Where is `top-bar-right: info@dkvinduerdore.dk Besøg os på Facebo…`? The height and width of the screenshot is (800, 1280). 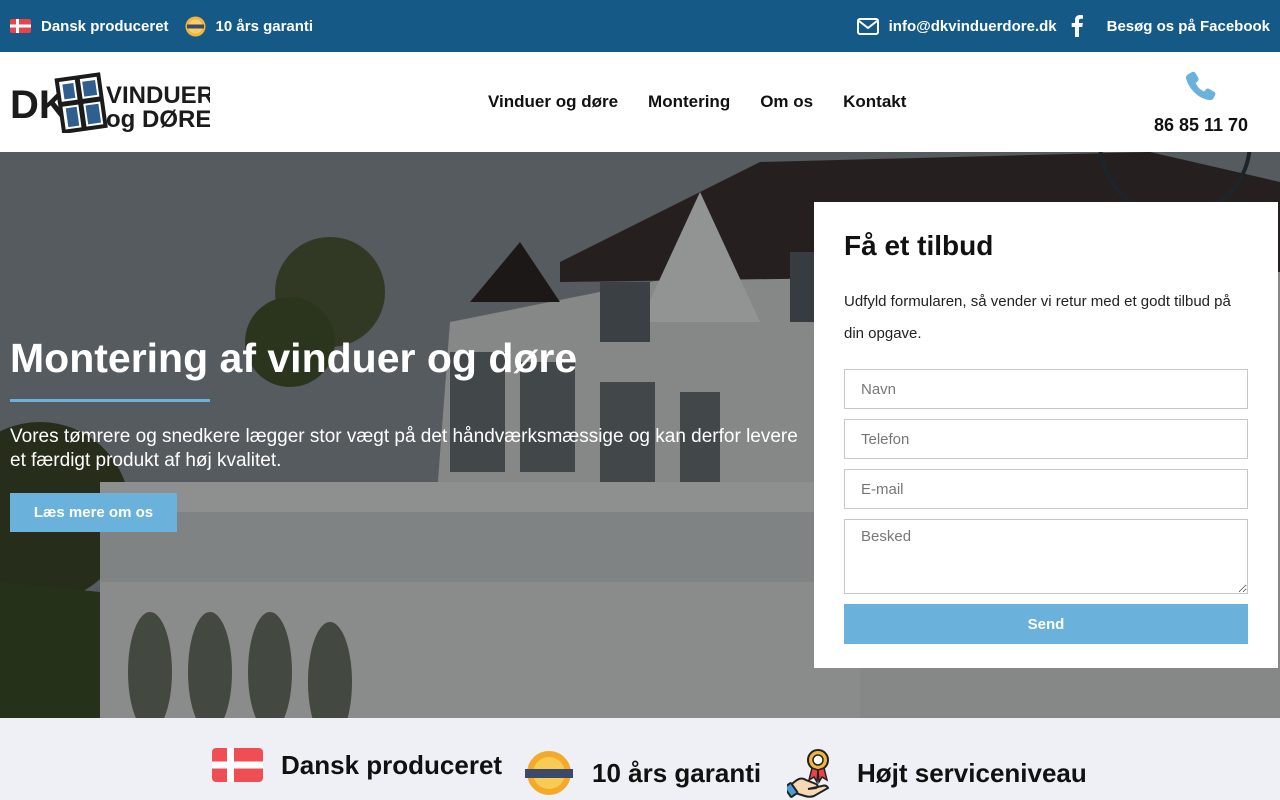
top-bar-right: info@dkvinduerdore.dk Besøg os på Facebo… is located at coordinates (1057, 26).